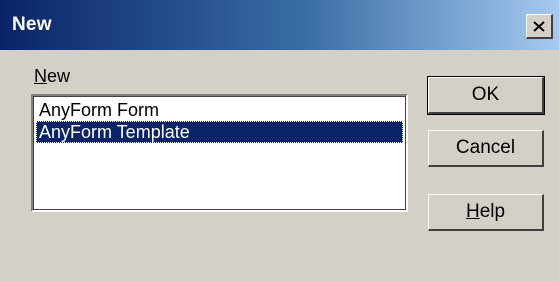 Image resolution: width=559 pixels, height=281 pixels. I want to click on close-button, so click(539, 26).